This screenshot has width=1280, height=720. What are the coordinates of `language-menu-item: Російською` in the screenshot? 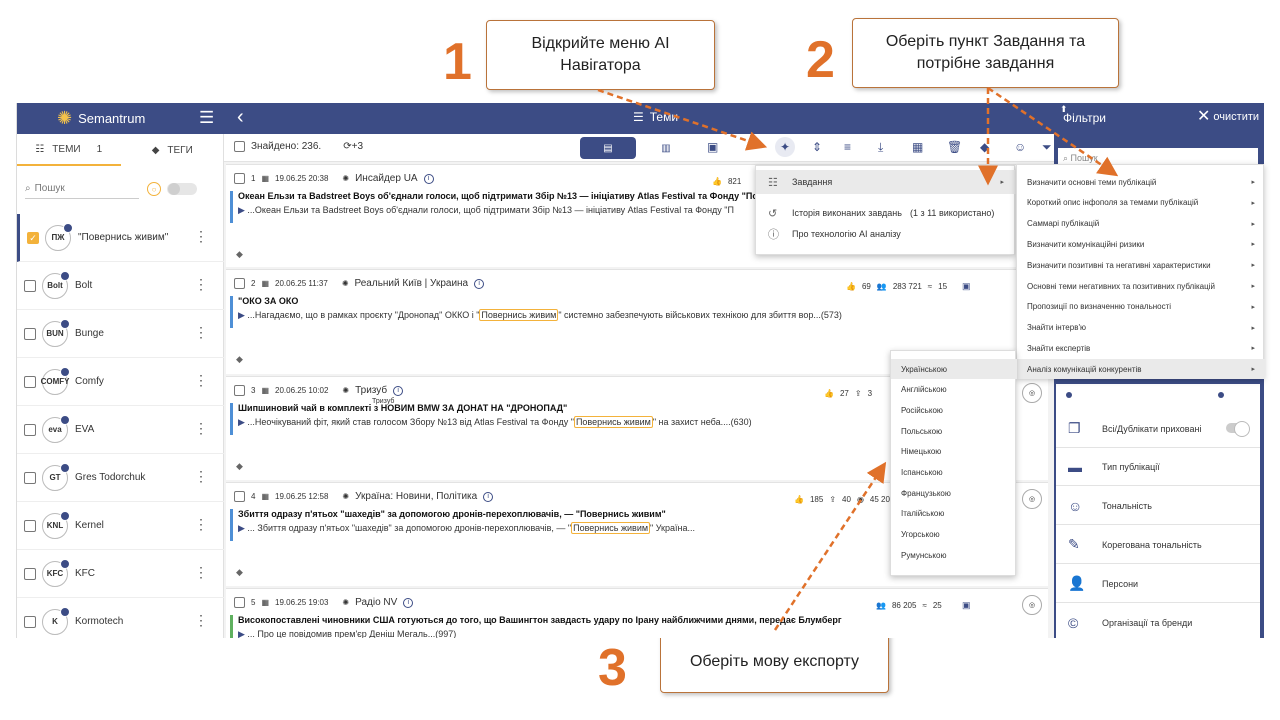 It's located at (954, 410).